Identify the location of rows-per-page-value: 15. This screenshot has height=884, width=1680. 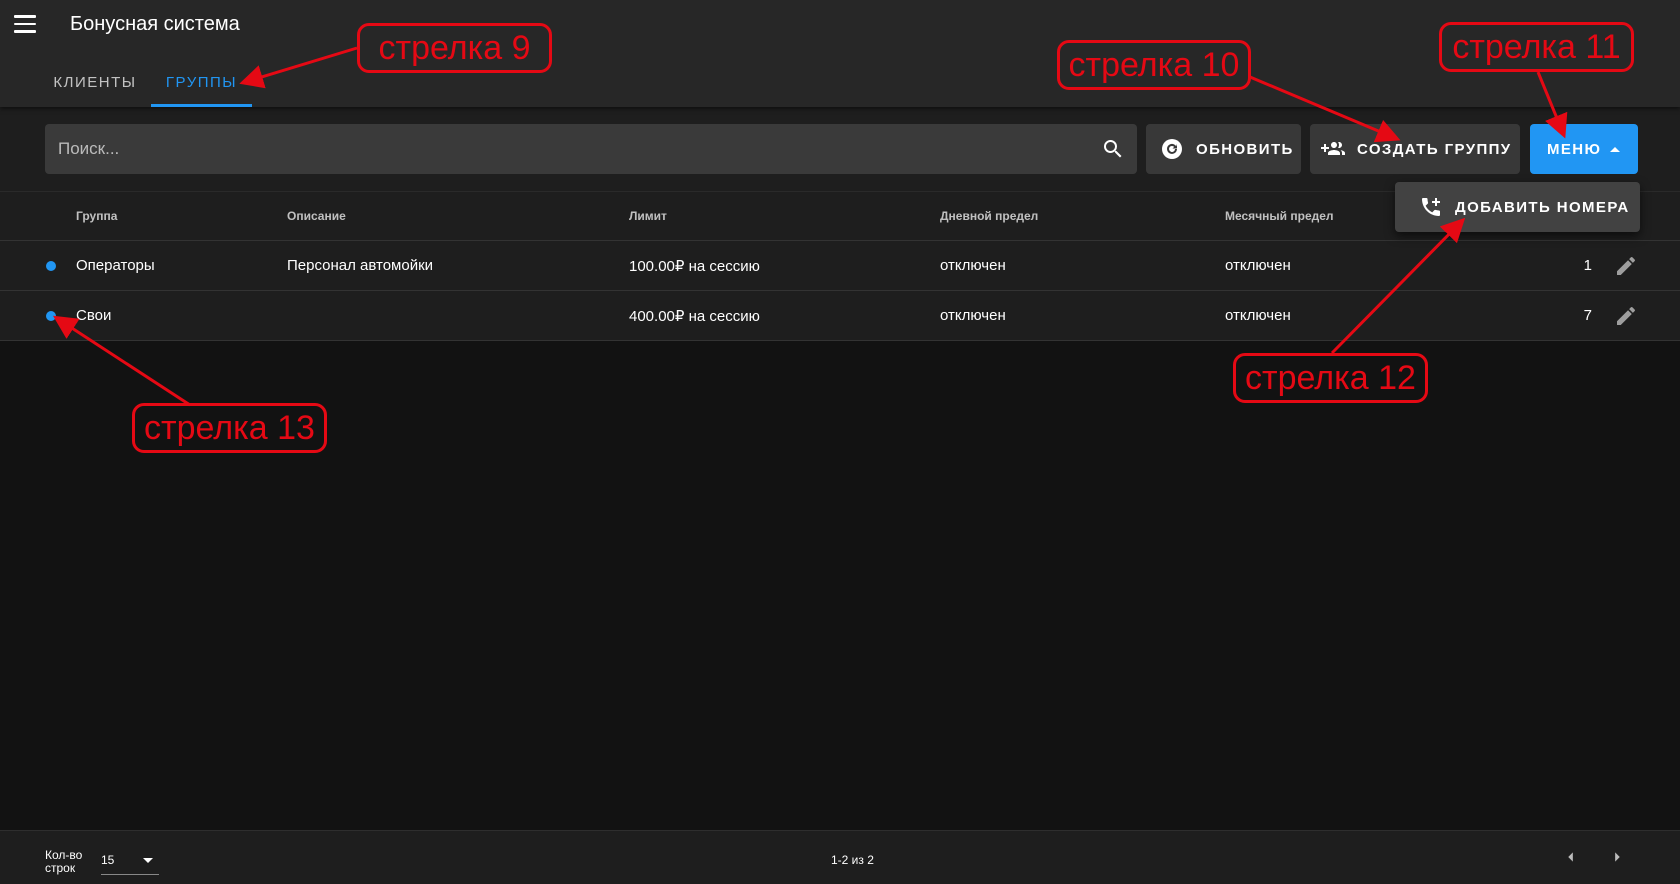
(108, 860).